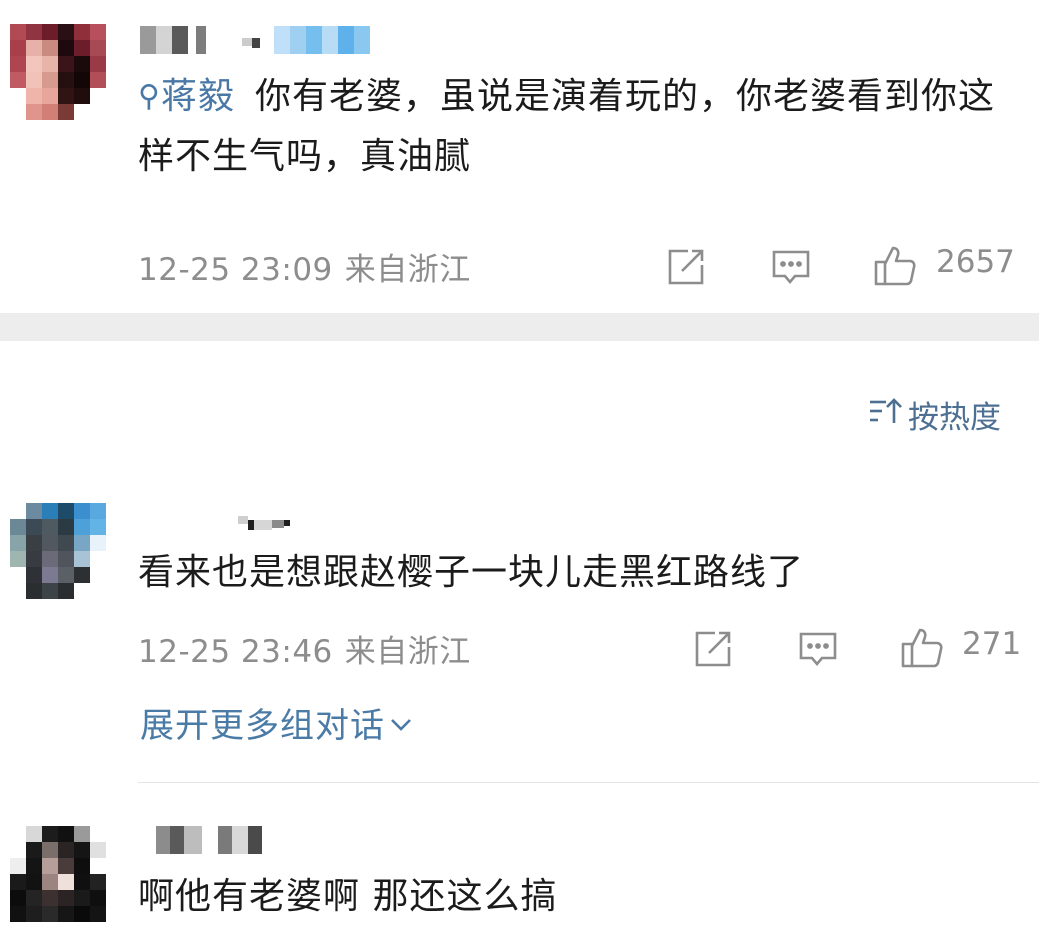 This screenshot has width=1039, height=926. What do you see at coordinates (235, 652) in the screenshot?
I see `timestamp: 12-25 23:46` at bounding box center [235, 652].